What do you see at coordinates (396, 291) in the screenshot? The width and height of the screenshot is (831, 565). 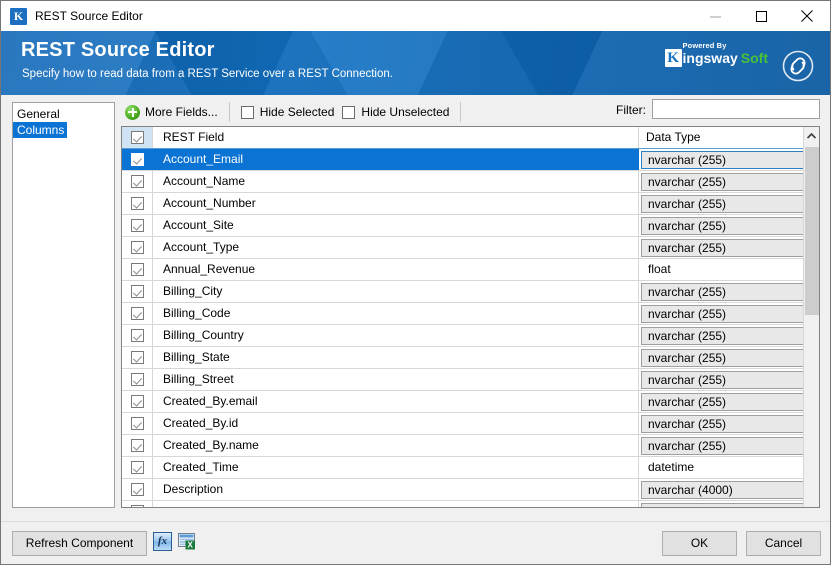 I see `rest-field-cell: Billing_City` at bounding box center [396, 291].